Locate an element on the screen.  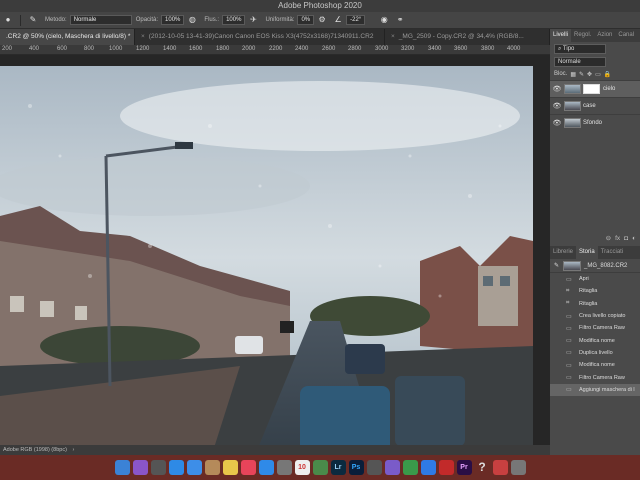
layer-thumbnail is located at coordinates (572, 123).